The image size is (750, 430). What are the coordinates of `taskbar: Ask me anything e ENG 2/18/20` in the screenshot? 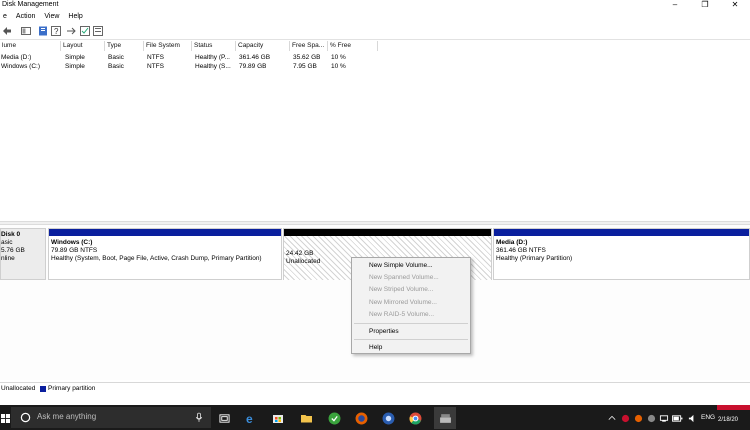 It's located at (375, 417).